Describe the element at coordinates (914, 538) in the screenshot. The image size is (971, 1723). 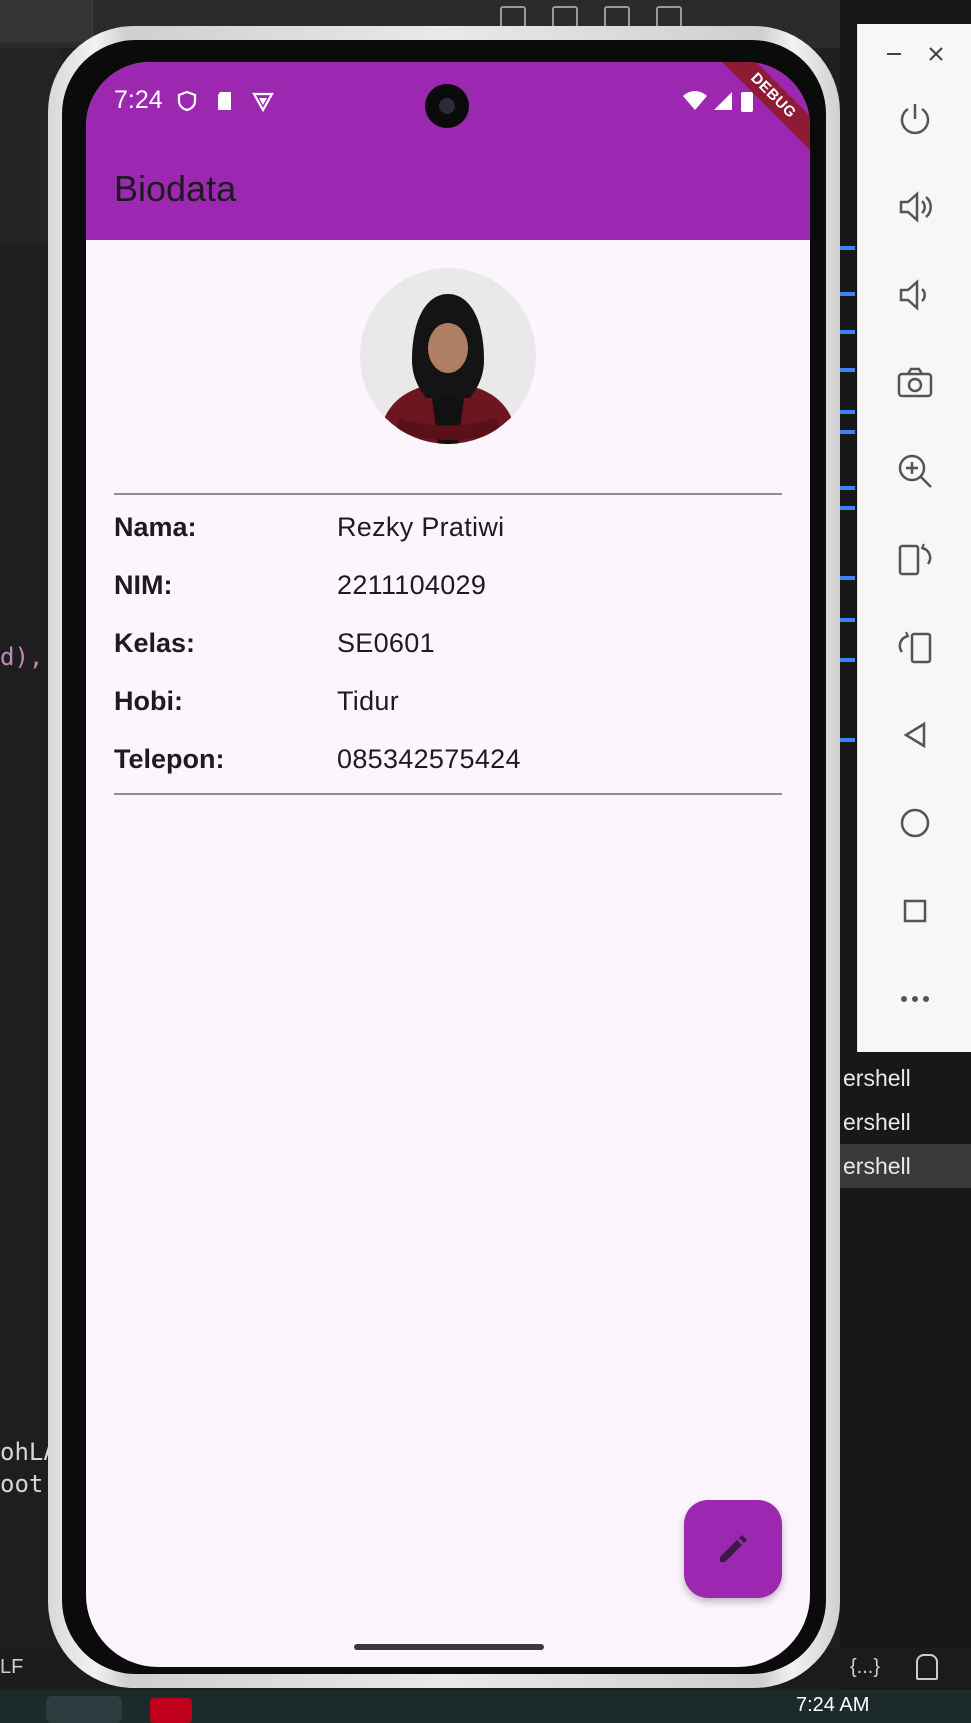
I see `emulator-toolbar` at that location.